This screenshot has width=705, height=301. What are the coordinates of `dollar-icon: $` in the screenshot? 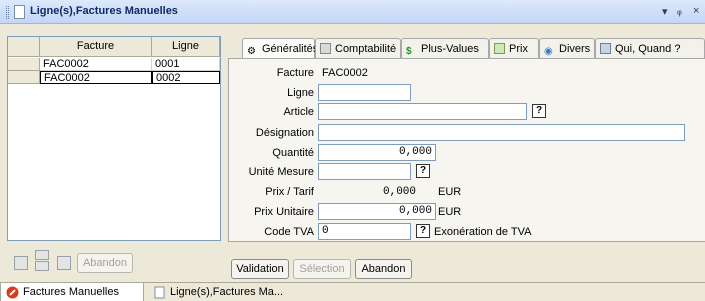 It's located at (409, 51).